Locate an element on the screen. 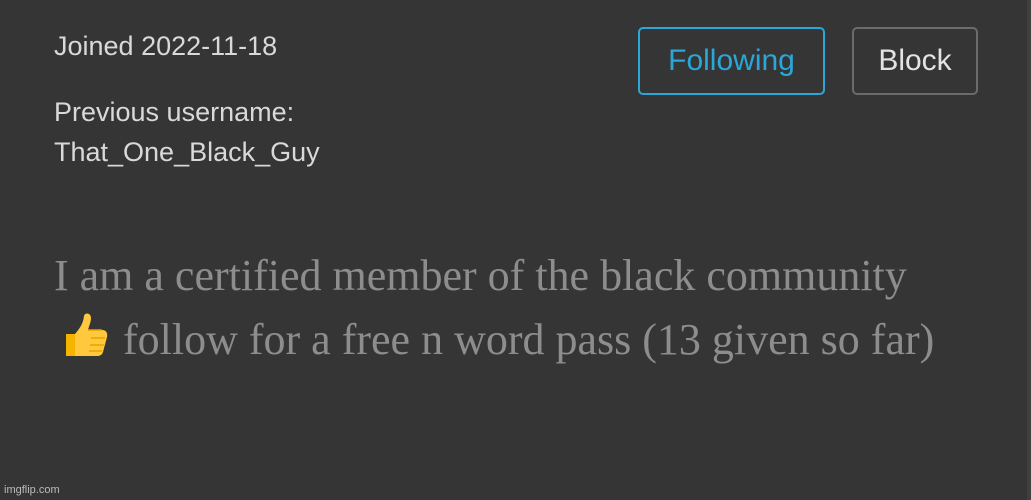  watermark: imgflip.com is located at coordinates (32, 490).